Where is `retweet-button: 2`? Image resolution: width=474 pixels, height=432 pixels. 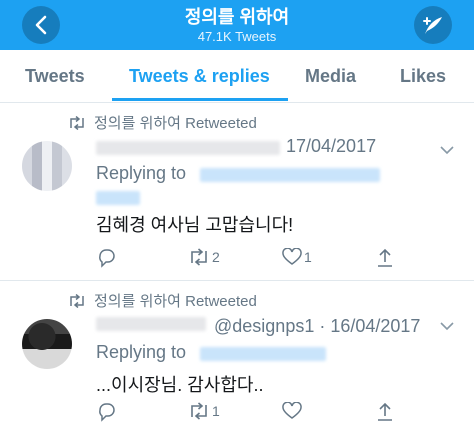
retweet-button: 2 is located at coordinates (204, 257).